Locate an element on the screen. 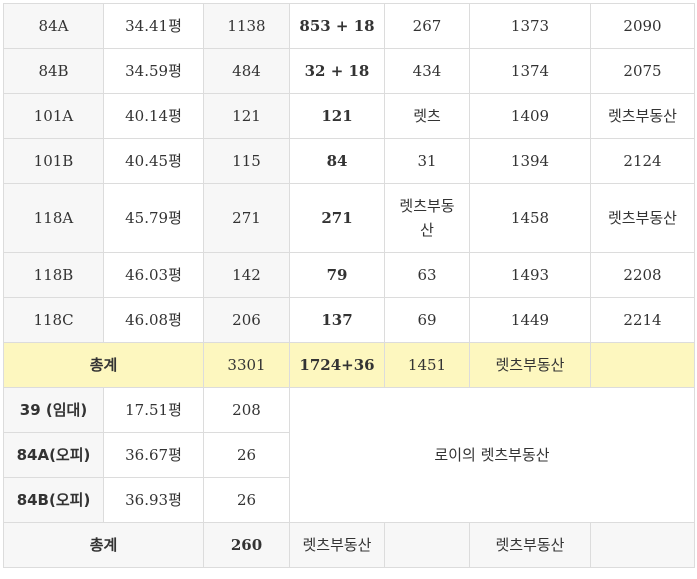  households-cell: 206 is located at coordinates (246, 320).